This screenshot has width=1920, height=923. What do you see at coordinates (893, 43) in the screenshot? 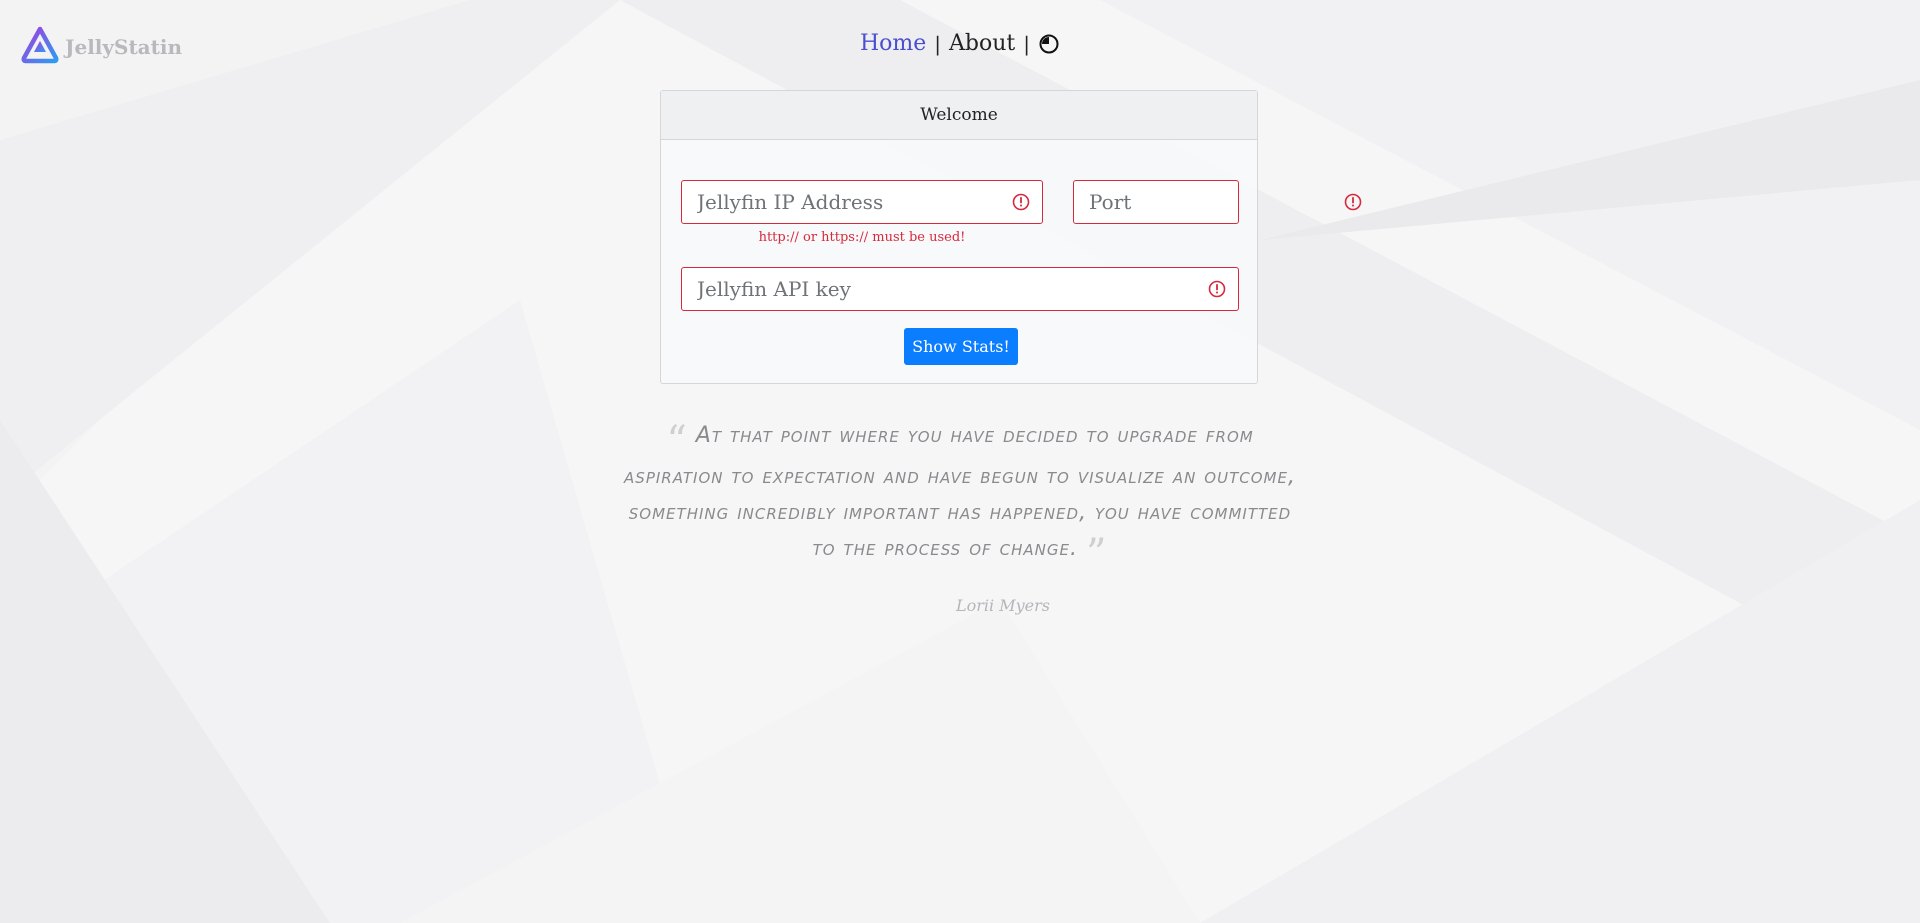
I see `nav-link-home: Home` at bounding box center [893, 43].